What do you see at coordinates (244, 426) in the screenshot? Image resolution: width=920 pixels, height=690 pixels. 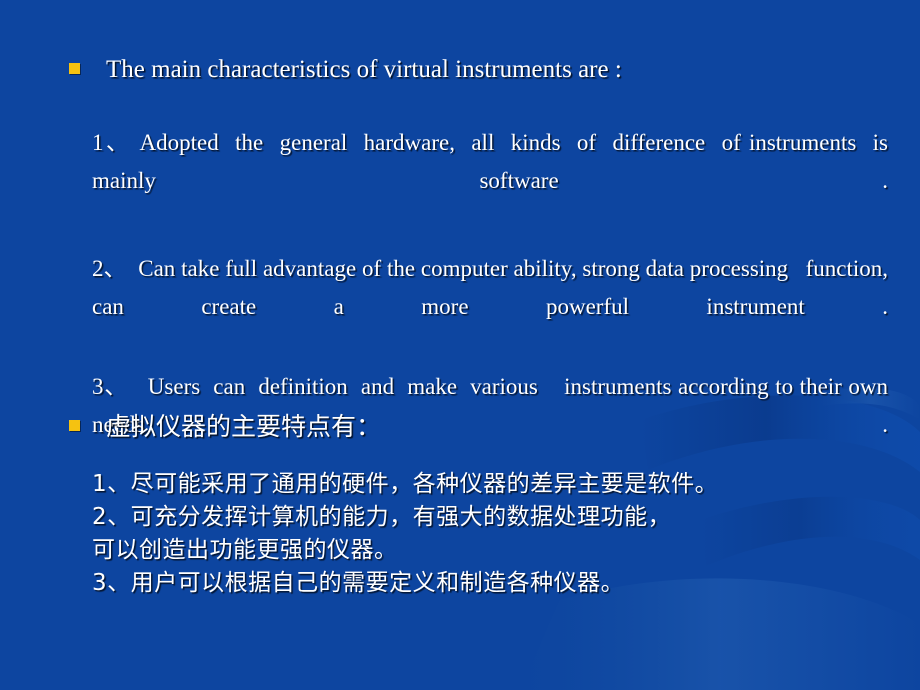 I see `chinese-heading-text: 虚拟仪器的主要特点有：` at bounding box center [244, 426].